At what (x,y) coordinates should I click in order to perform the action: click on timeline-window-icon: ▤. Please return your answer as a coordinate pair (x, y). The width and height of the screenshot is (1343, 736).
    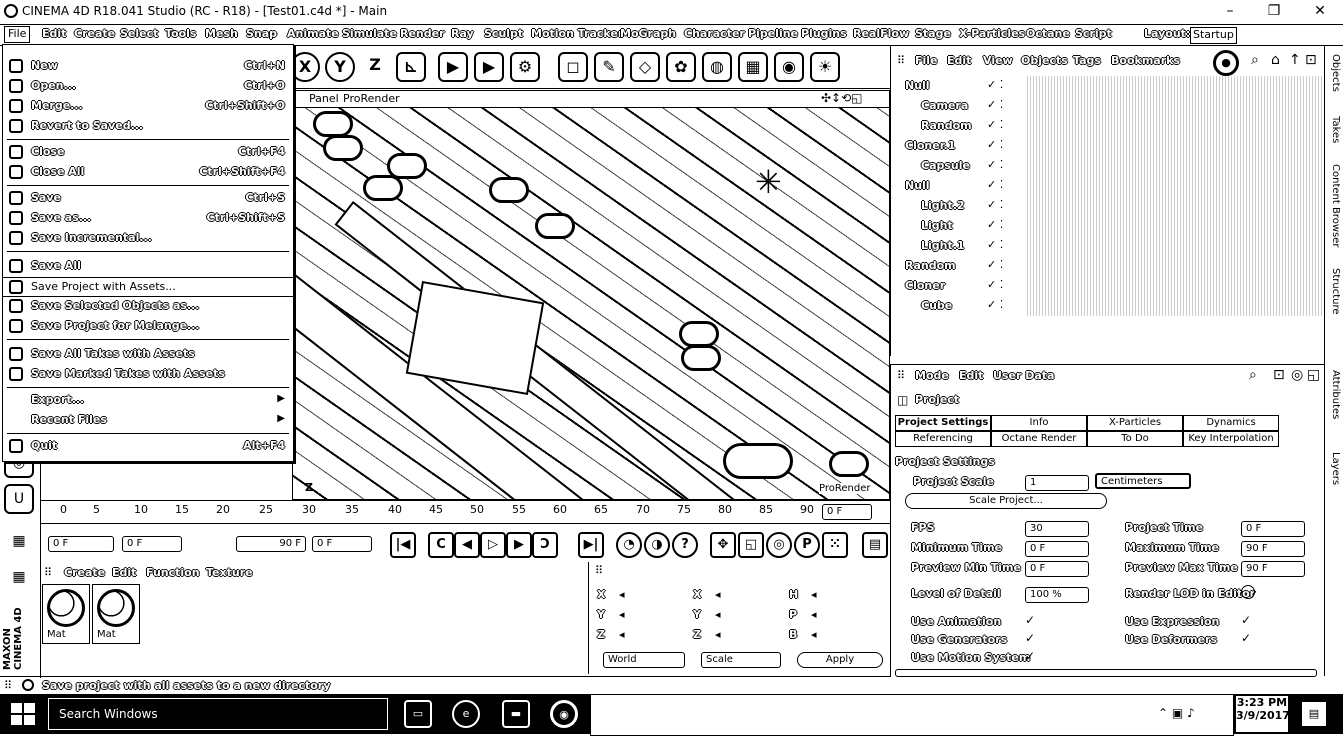
    Looking at the image, I should click on (875, 545).